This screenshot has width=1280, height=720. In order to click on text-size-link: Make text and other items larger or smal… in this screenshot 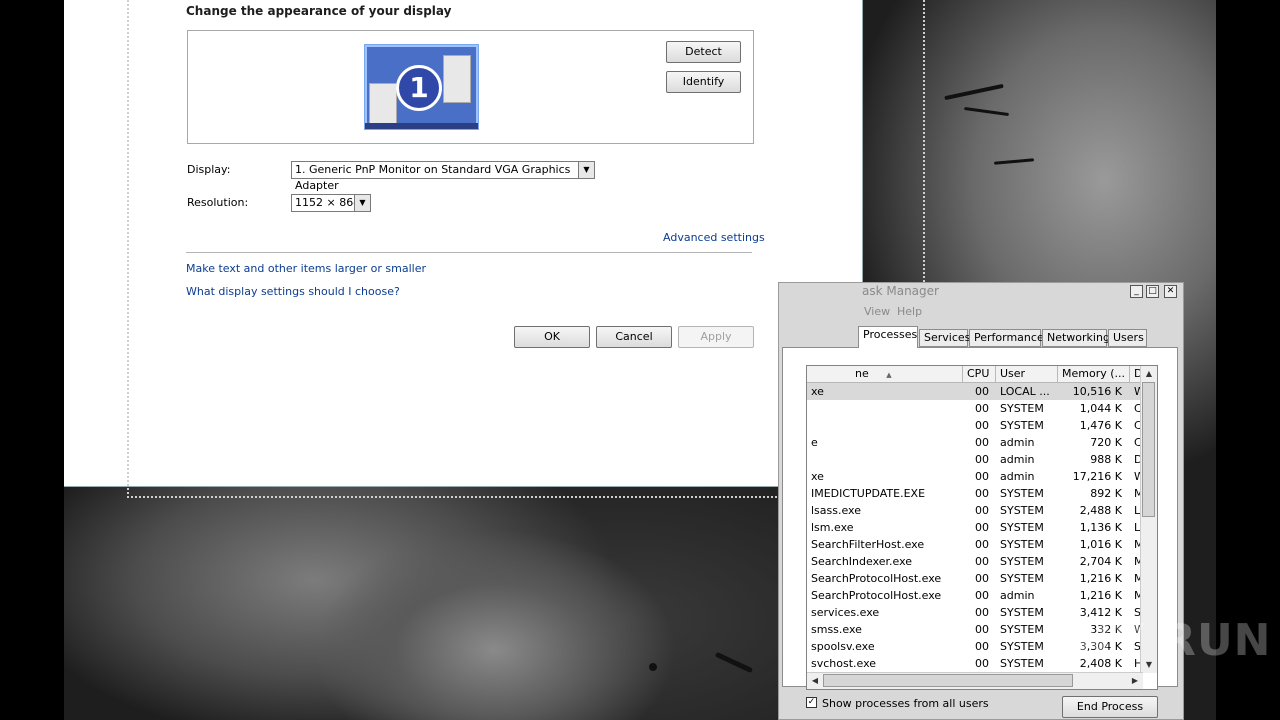, I will do `click(306, 268)`.